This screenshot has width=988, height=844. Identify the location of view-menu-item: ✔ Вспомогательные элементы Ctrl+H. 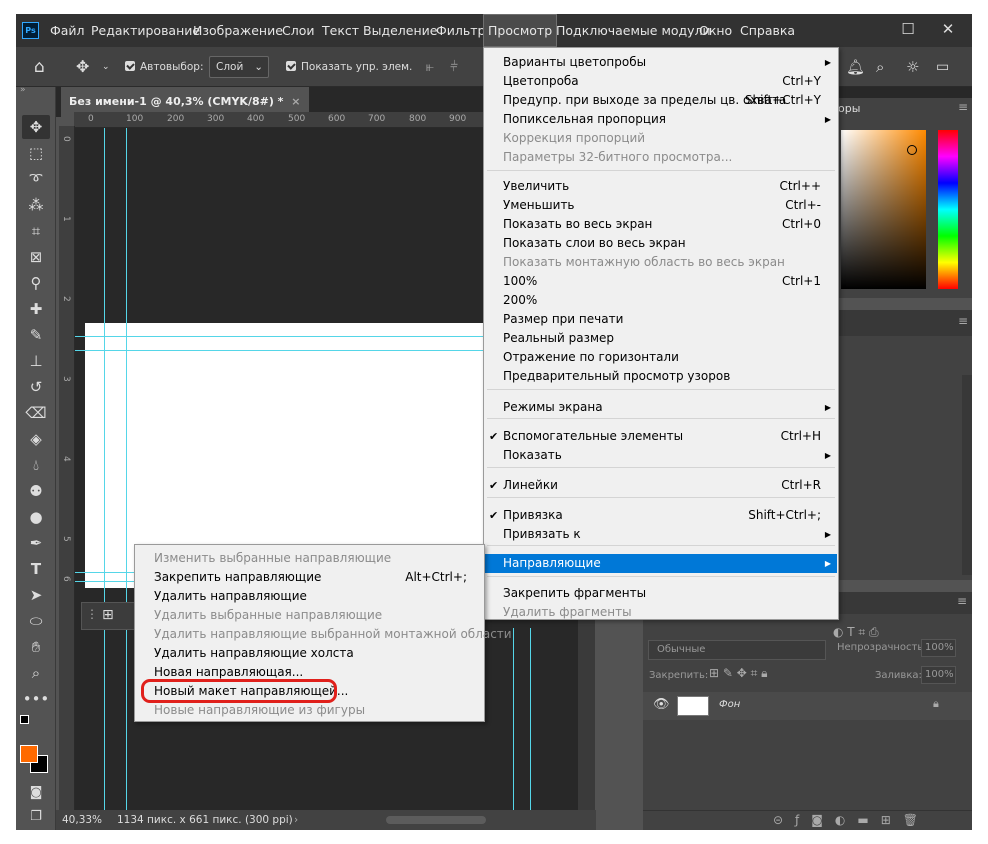
(661, 436).